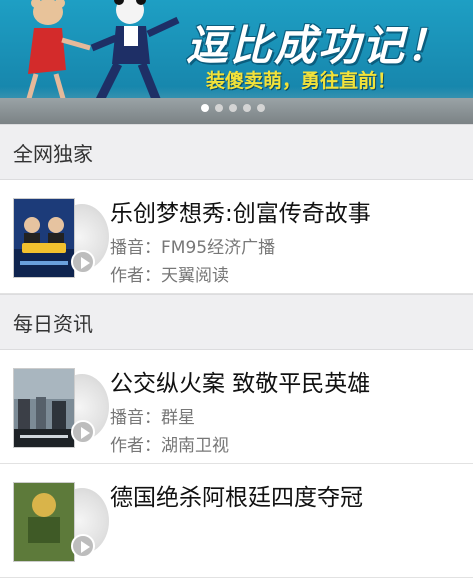 Image resolution: width=473 pixels, height=578 pixels. I want to click on banner-title: 逗比成功记！, so click(318, 45).